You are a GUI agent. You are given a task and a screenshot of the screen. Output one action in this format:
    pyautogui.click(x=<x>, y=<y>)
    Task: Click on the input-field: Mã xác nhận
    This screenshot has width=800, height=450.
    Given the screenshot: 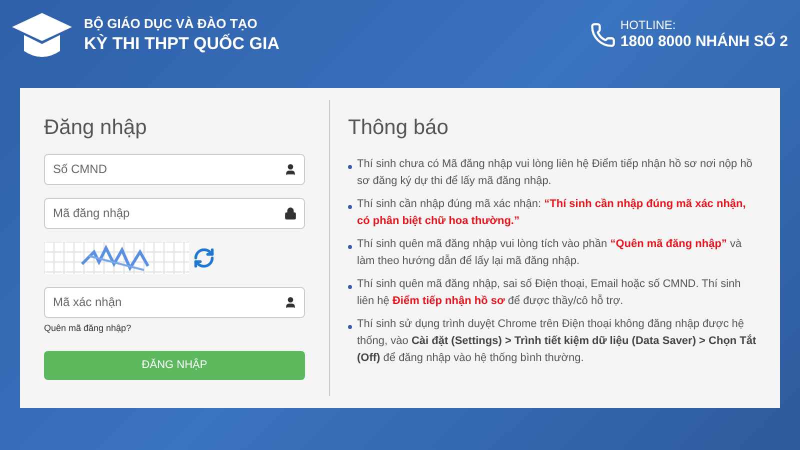 What is the action you would take?
    pyautogui.click(x=174, y=302)
    